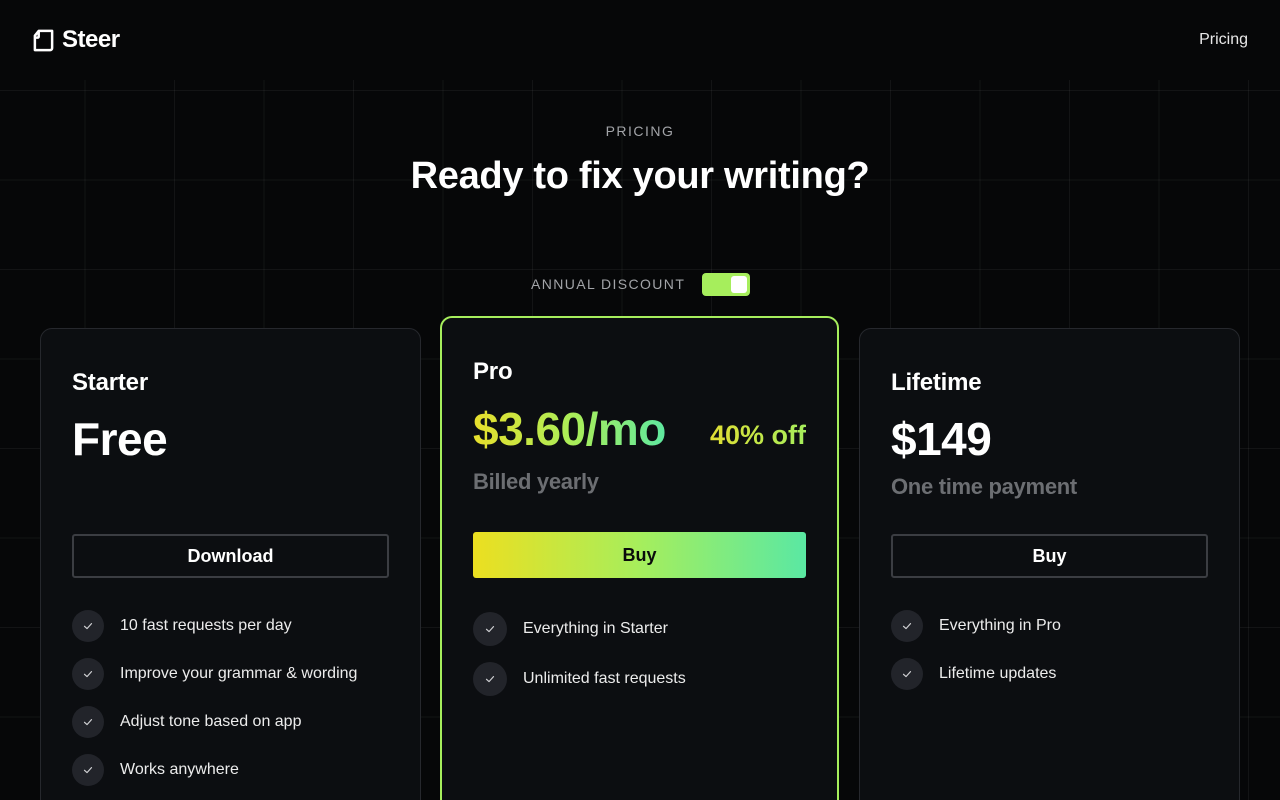 This screenshot has width=1280, height=800. I want to click on nav-pricing-link: Pricing, so click(1223, 40).